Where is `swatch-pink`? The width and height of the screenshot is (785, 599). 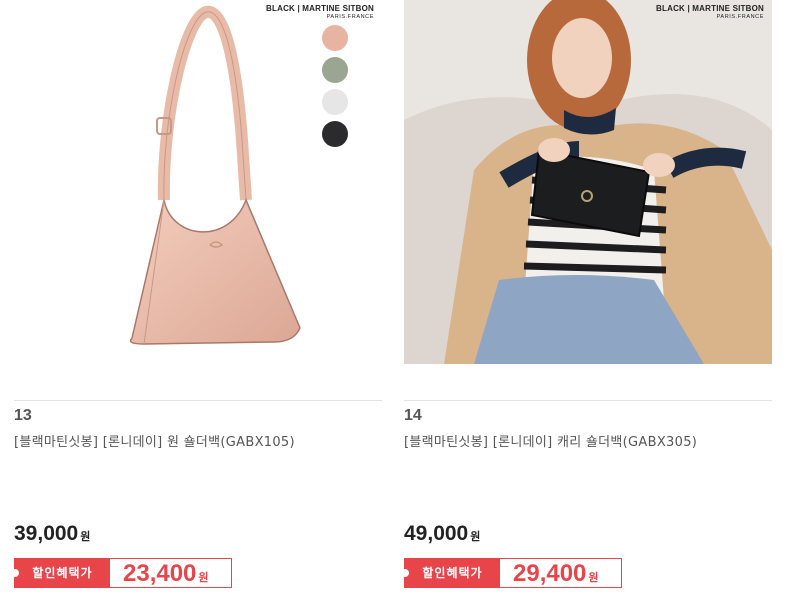 swatch-pink is located at coordinates (335, 38).